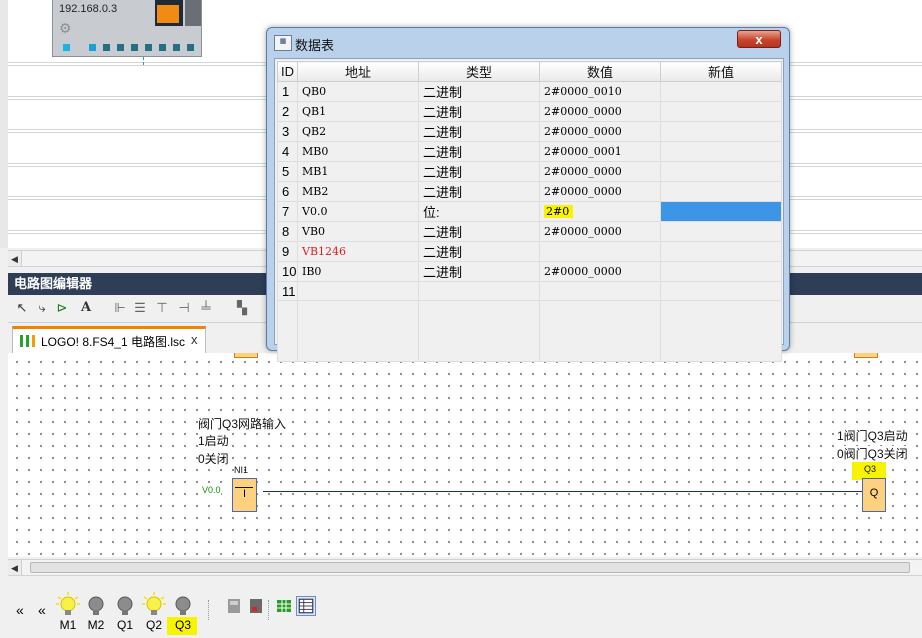 This screenshot has width=922, height=638. I want to click on nav-prev-button: «, so click(42, 610).